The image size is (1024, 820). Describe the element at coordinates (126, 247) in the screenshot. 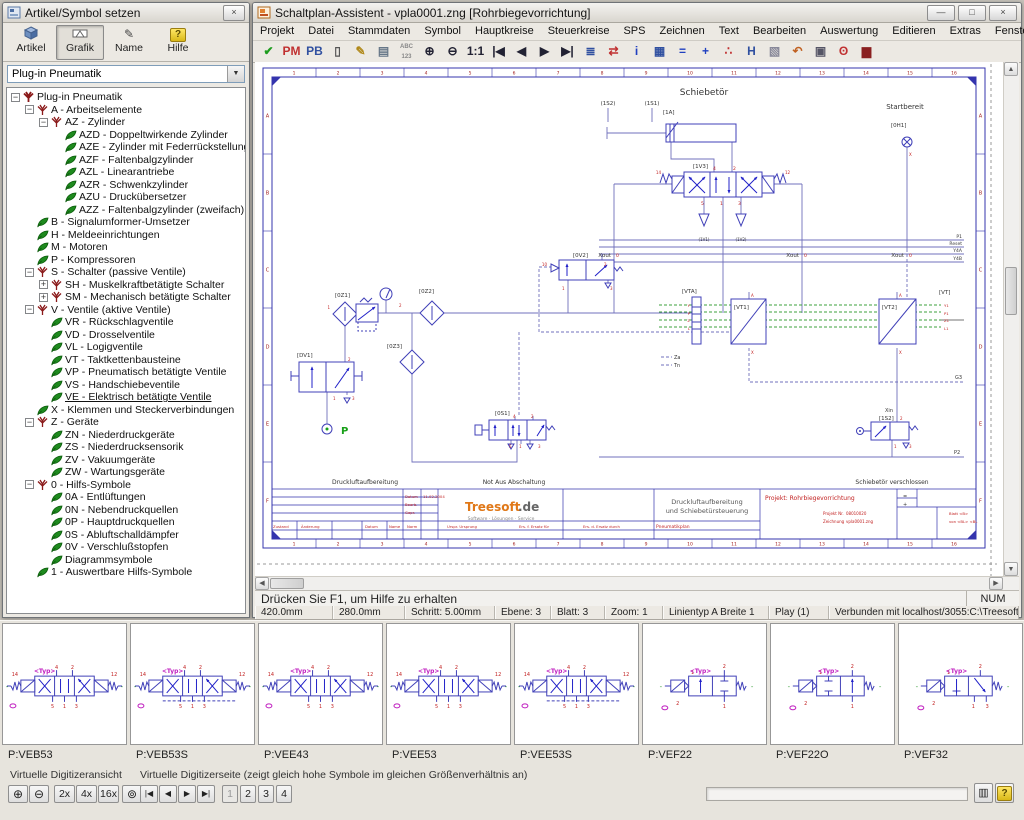

I see `tree-item-m: M - Motoren` at that location.